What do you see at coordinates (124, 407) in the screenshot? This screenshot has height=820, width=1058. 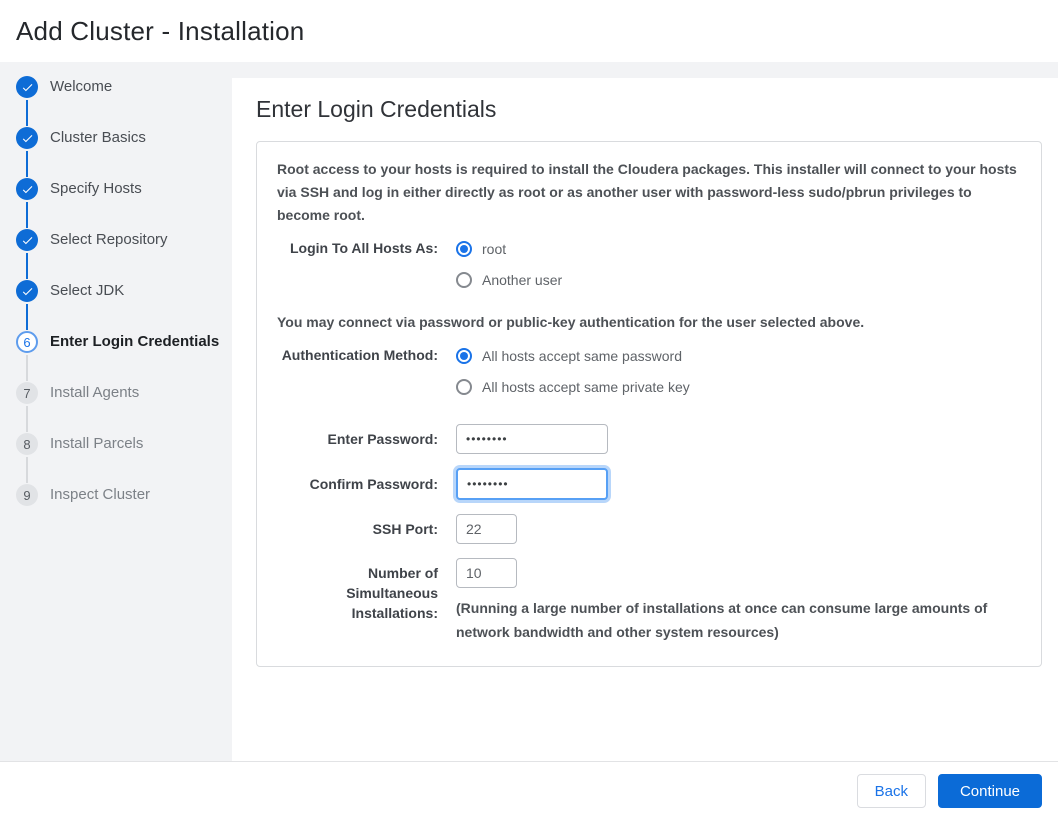 I see `sidebar-item-install-agents: 7 Install Agents` at bounding box center [124, 407].